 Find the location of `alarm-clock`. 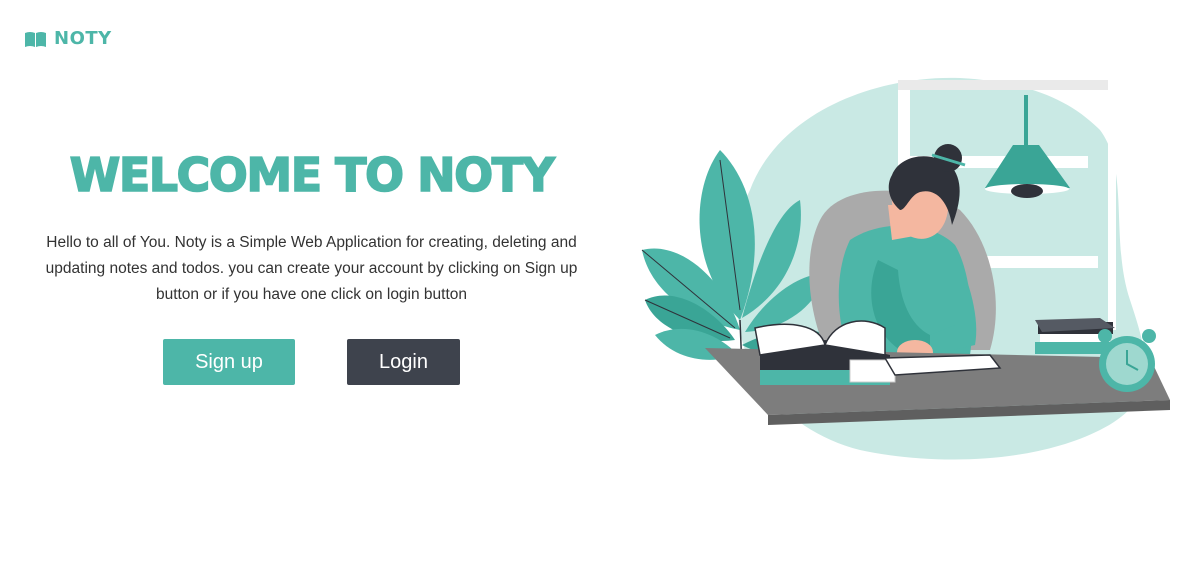

alarm-clock is located at coordinates (1127, 360).